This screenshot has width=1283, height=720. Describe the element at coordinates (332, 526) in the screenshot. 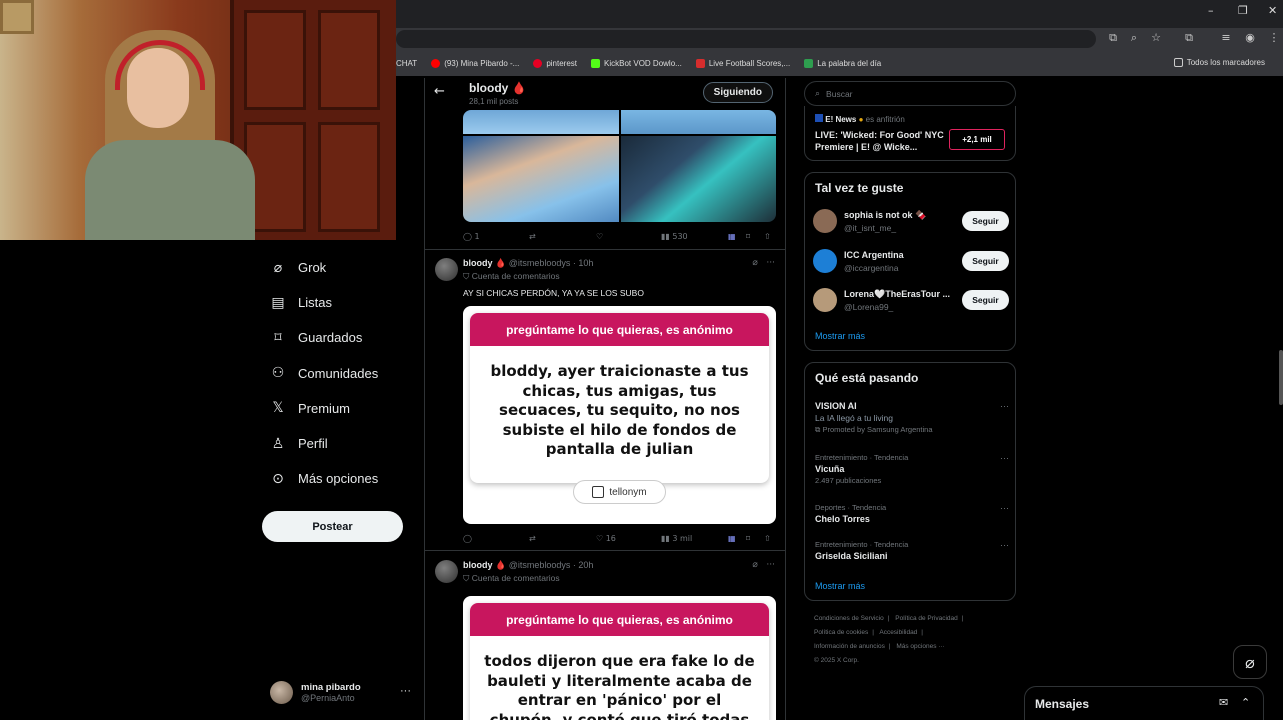

I see `post-button: Postear` at that location.